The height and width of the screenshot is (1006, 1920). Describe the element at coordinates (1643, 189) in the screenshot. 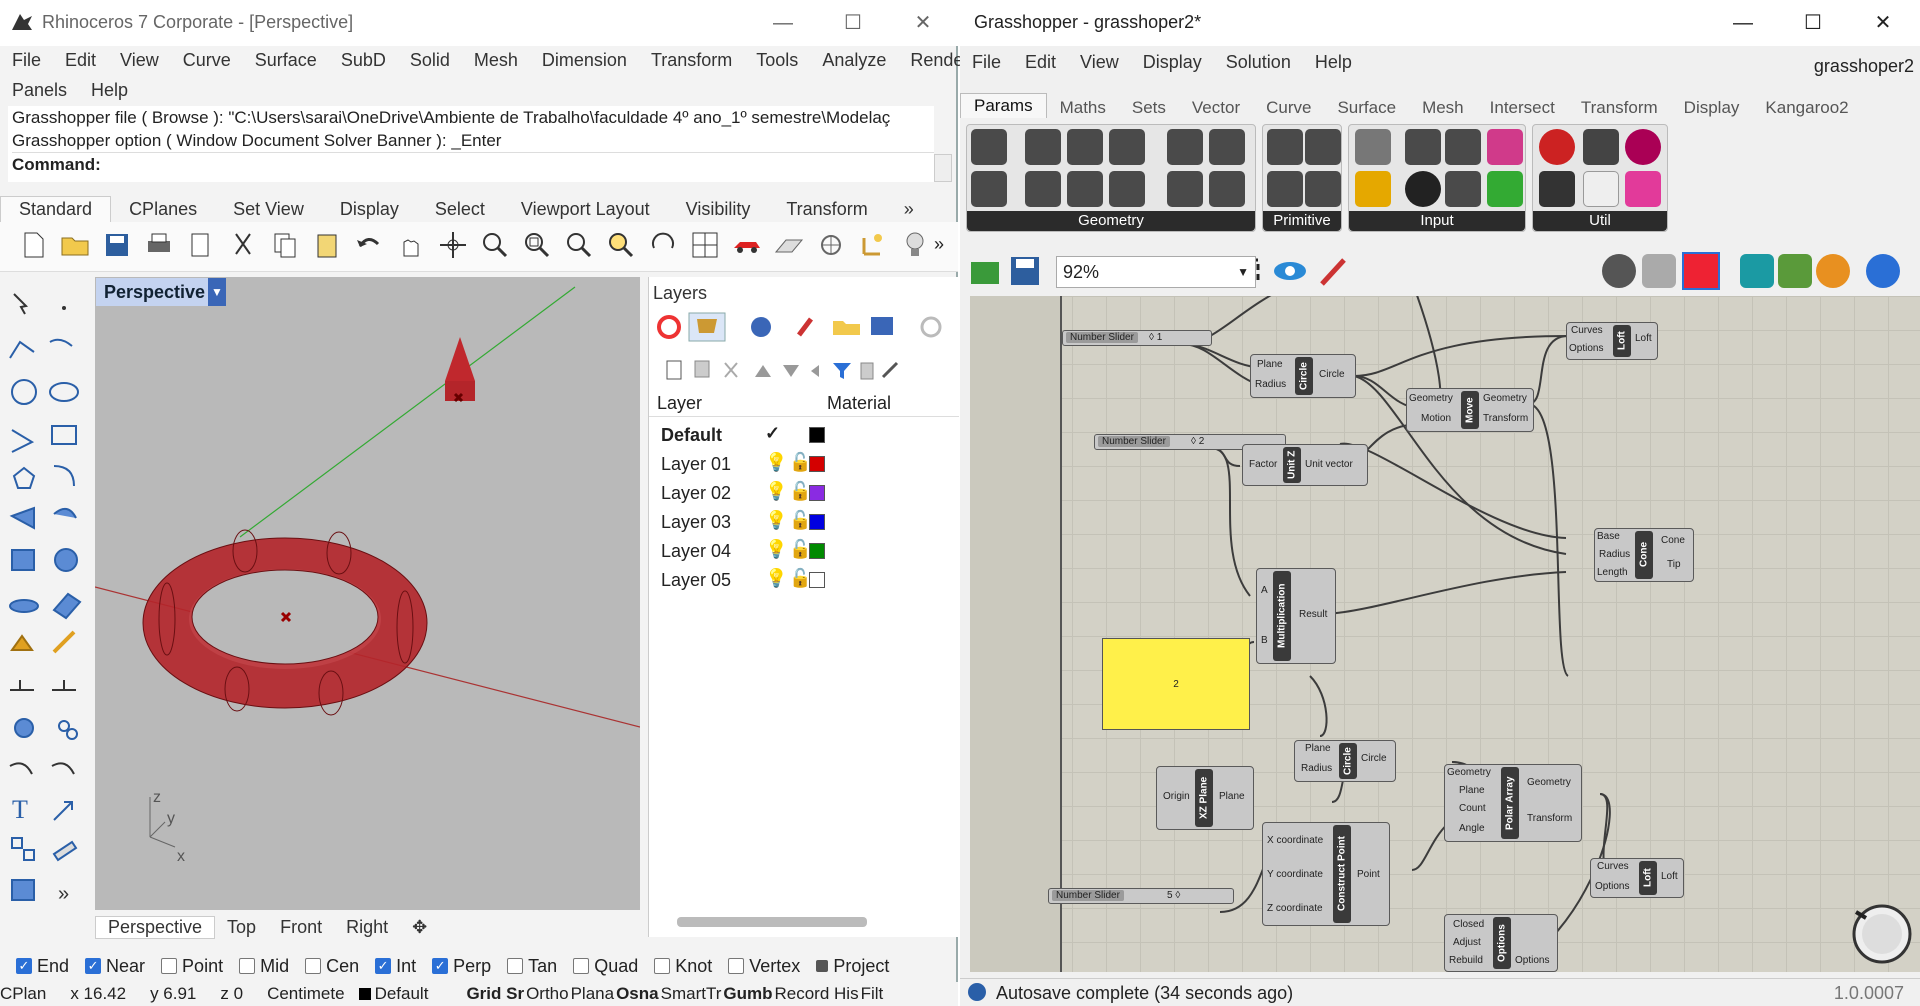

I see `flask-icon` at that location.